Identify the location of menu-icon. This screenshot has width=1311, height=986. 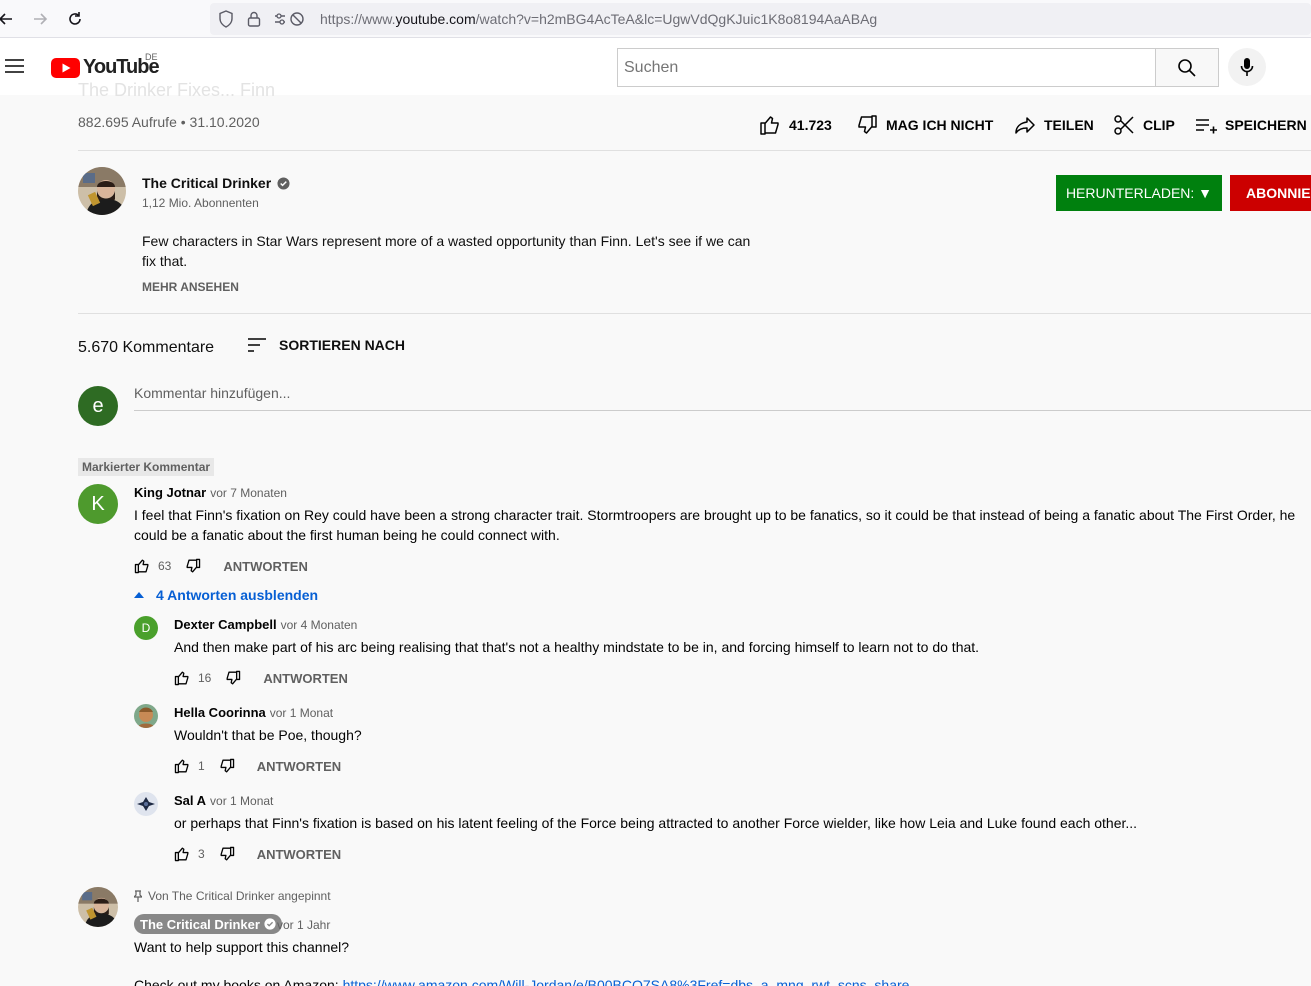
(15, 66).